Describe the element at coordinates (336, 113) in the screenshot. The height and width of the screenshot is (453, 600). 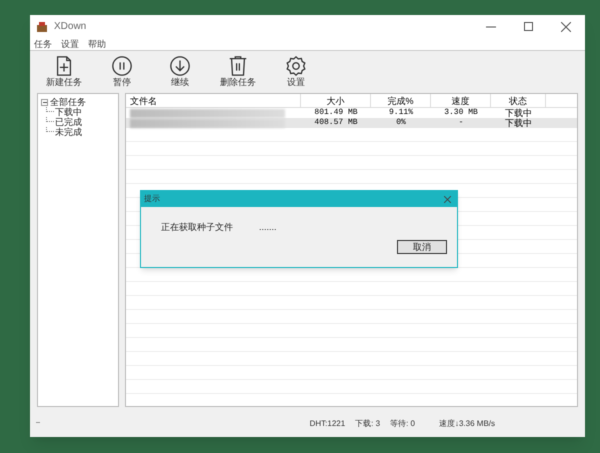
I see `table-cell-text: 801.49 MB` at that location.